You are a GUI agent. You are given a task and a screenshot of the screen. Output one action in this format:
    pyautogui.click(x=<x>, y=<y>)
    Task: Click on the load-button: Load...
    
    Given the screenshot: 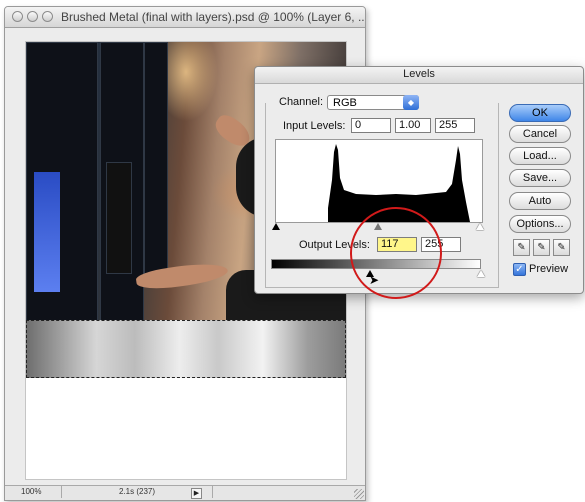 What is the action you would take?
    pyautogui.click(x=540, y=156)
    